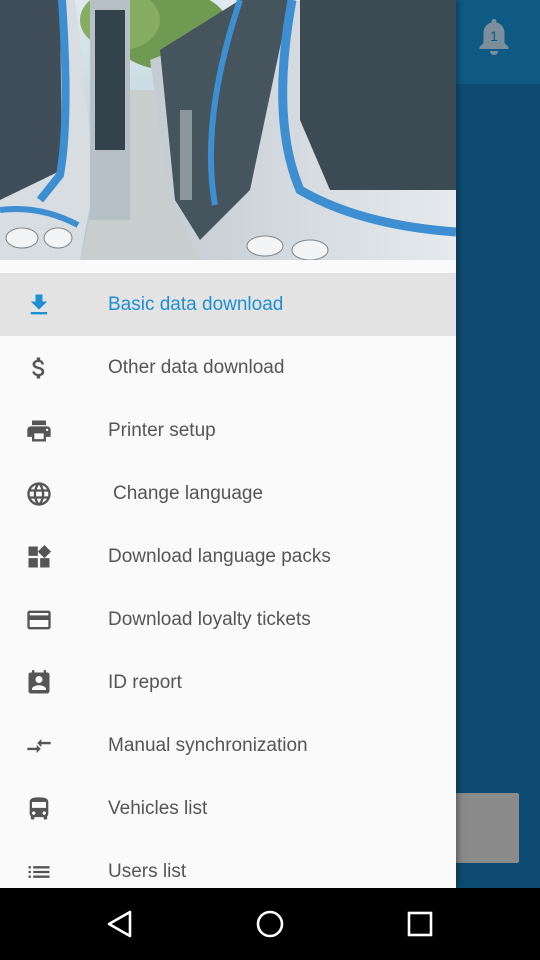 The width and height of the screenshot is (540, 960). I want to click on menu-item-label: Other data download, so click(196, 367).